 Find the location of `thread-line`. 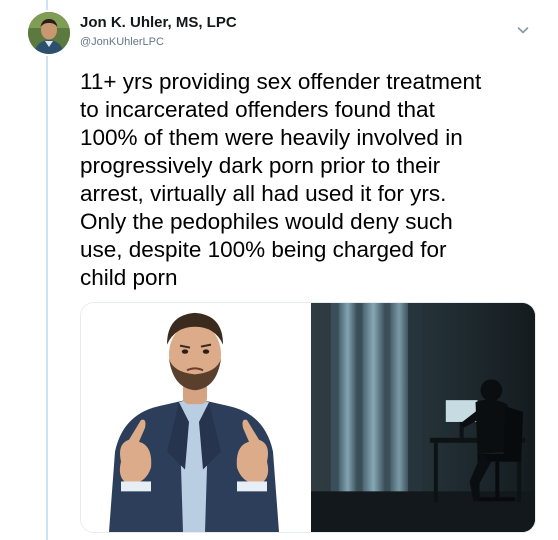

thread-line is located at coordinates (47, 270).